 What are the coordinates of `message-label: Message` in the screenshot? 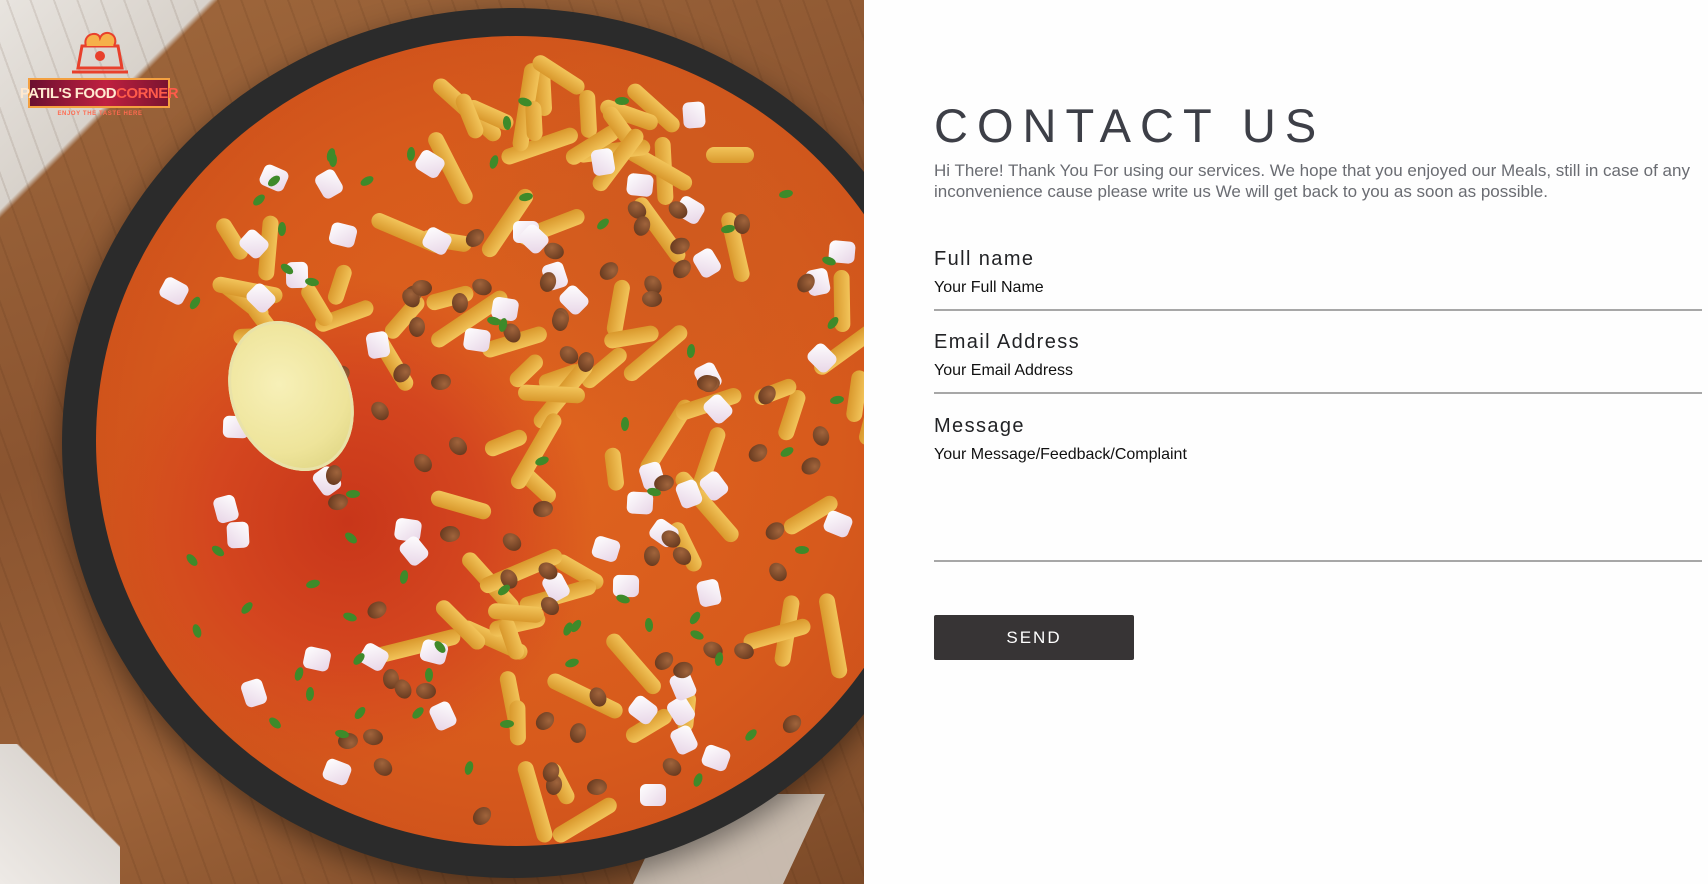 It's located at (979, 426).